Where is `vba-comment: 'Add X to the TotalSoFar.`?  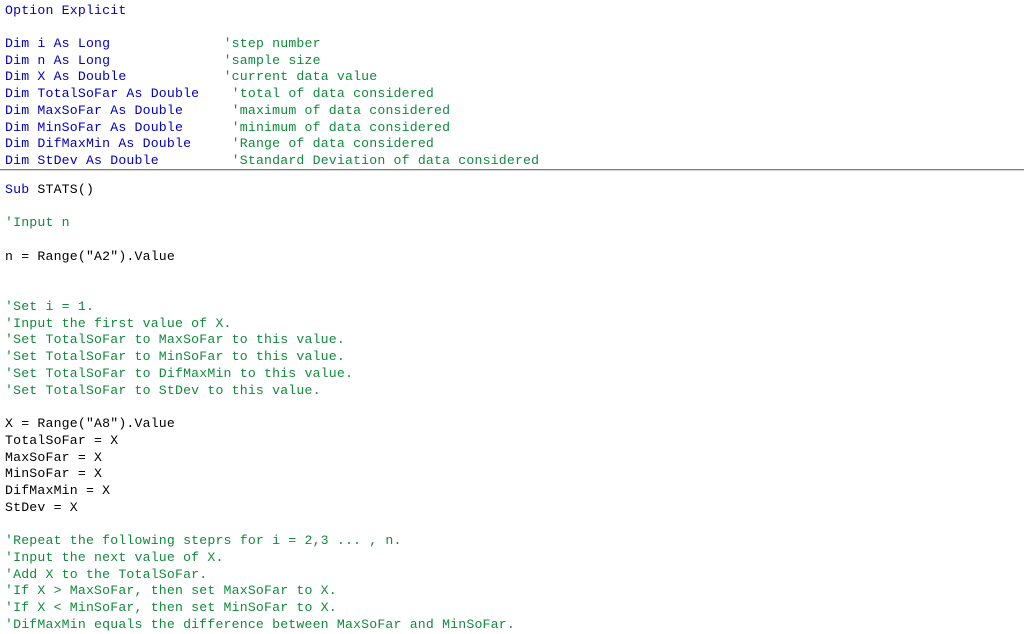 vba-comment: 'Add X to the TotalSoFar. is located at coordinates (106, 574).